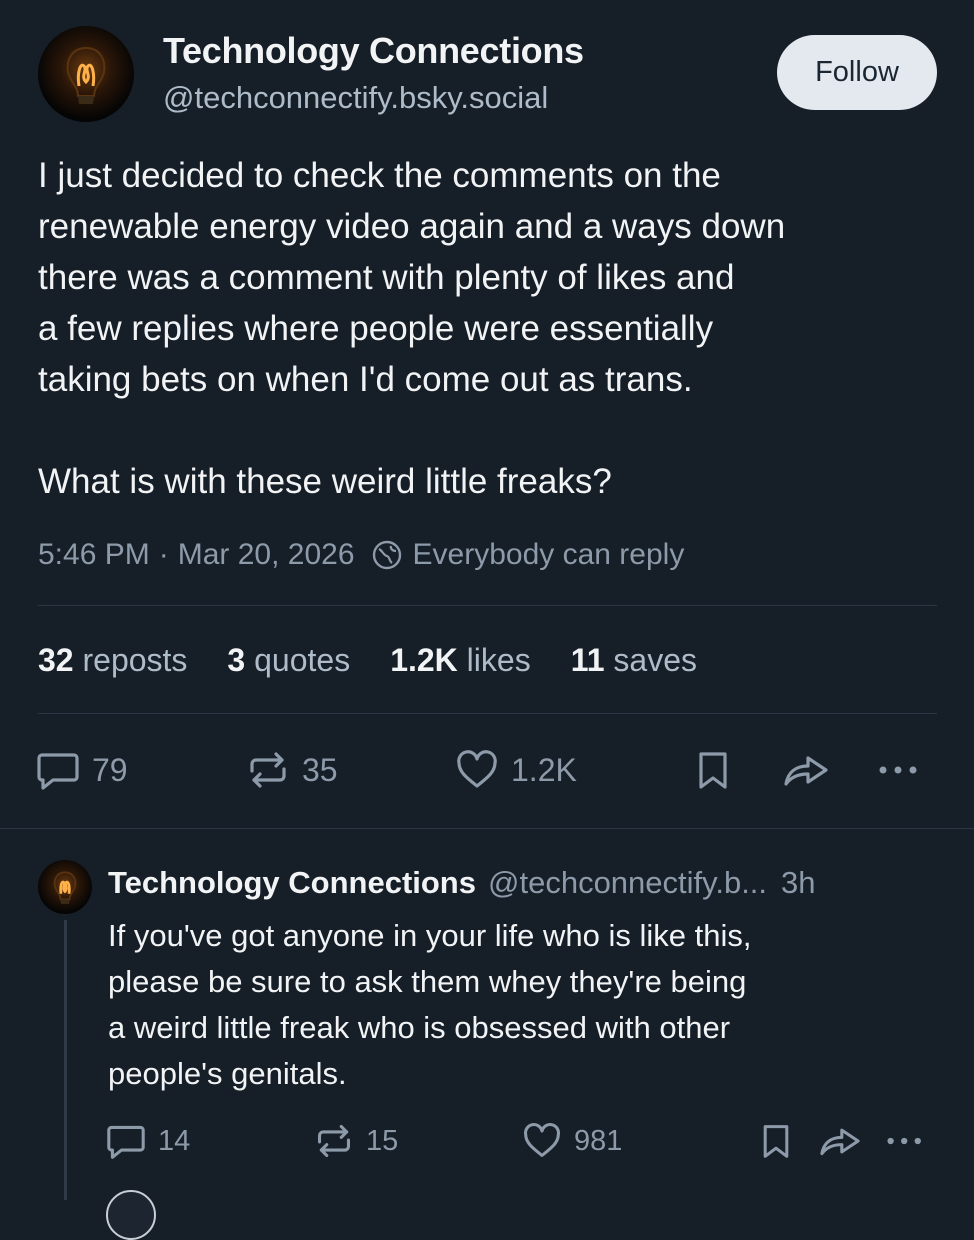 This screenshot has width=974, height=1240. I want to click on reply-bookmark-button, so click(776, 1141).